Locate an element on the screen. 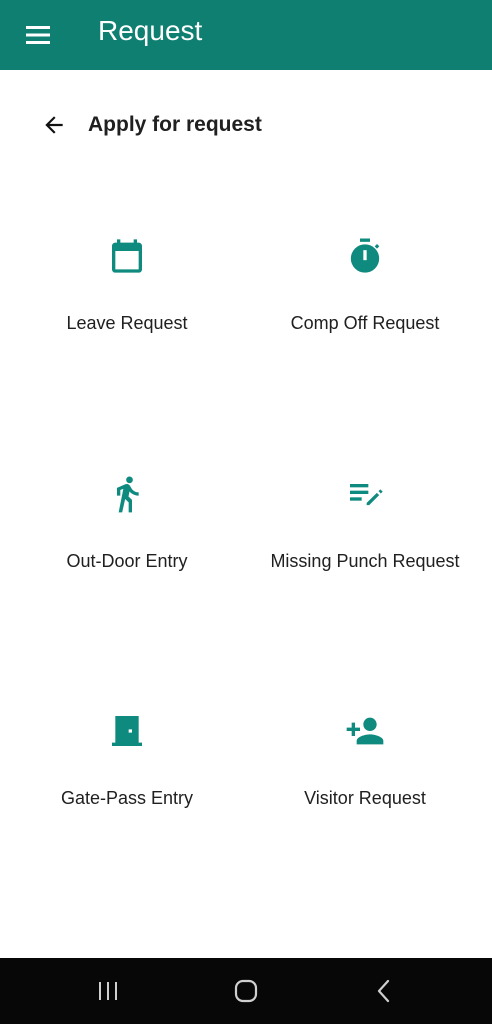 Image resolution: width=492 pixels, height=1024 pixels. door-icon is located at coordinates (127, 731).